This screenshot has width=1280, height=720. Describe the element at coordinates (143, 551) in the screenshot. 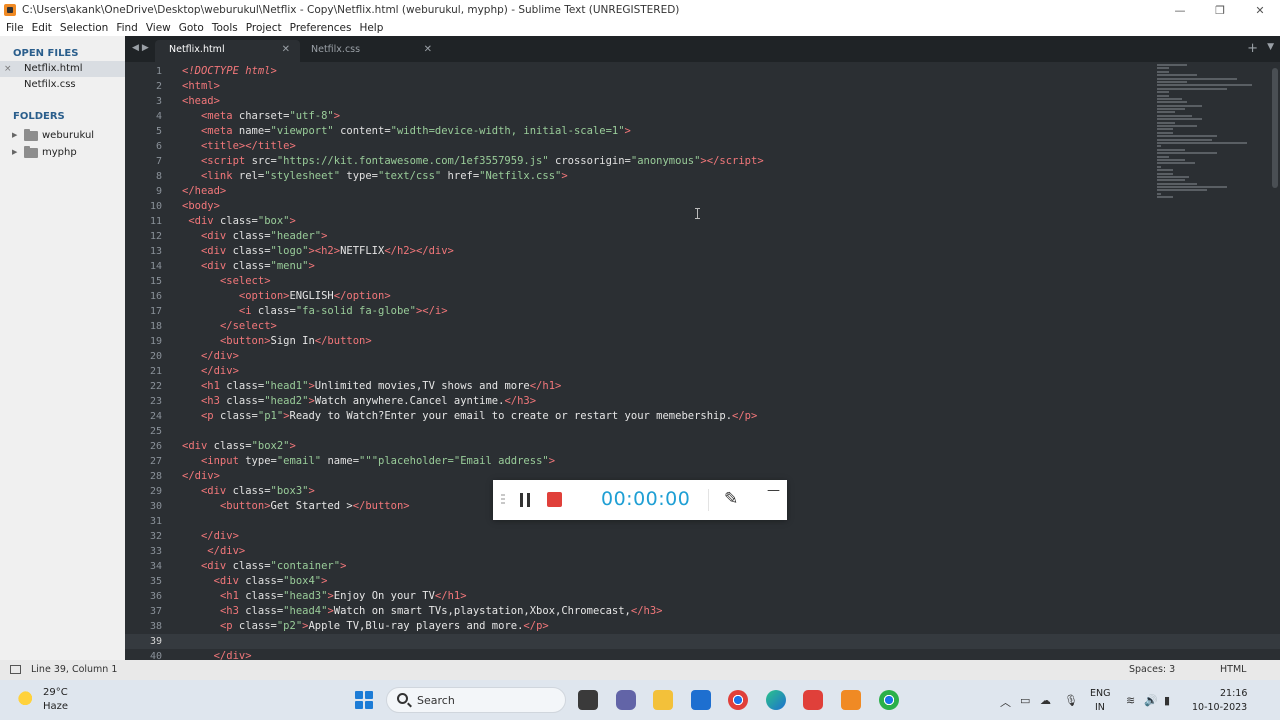

I see `line-number: 33` at that location.